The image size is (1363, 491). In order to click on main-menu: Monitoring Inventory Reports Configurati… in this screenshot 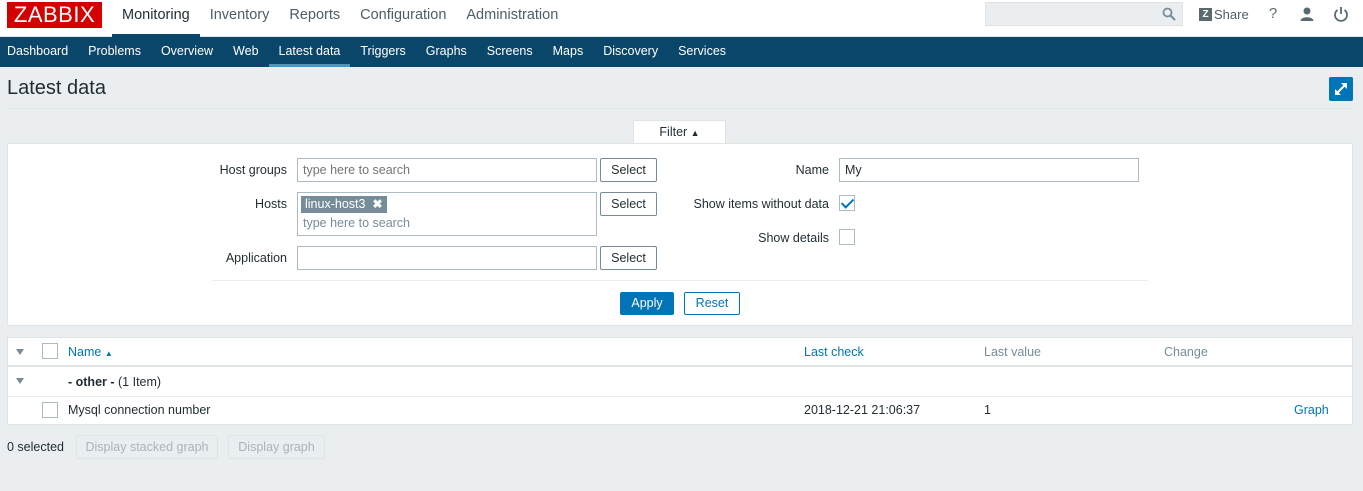, I will do `click(340, 18)`.